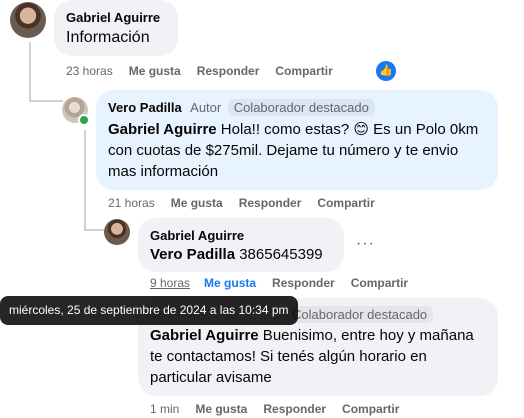  I want to click on online-status-dot, so click(84, 120).